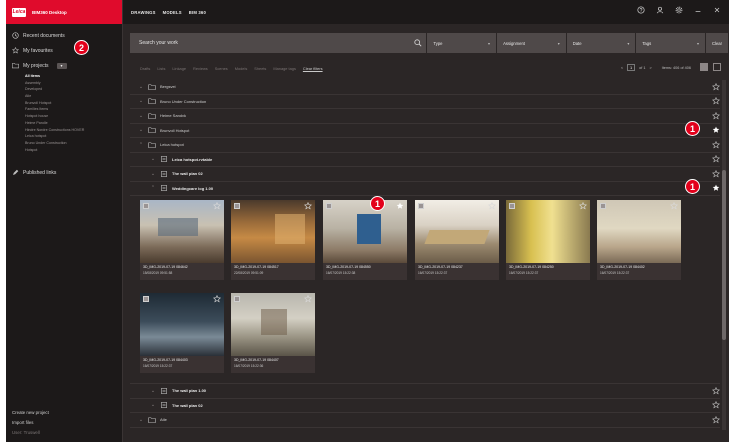 This screenshot has width=729, height=442. Describe the element at coordinates (73, 150) in the screenshot. I see `project-item: Hotspot` at that location.